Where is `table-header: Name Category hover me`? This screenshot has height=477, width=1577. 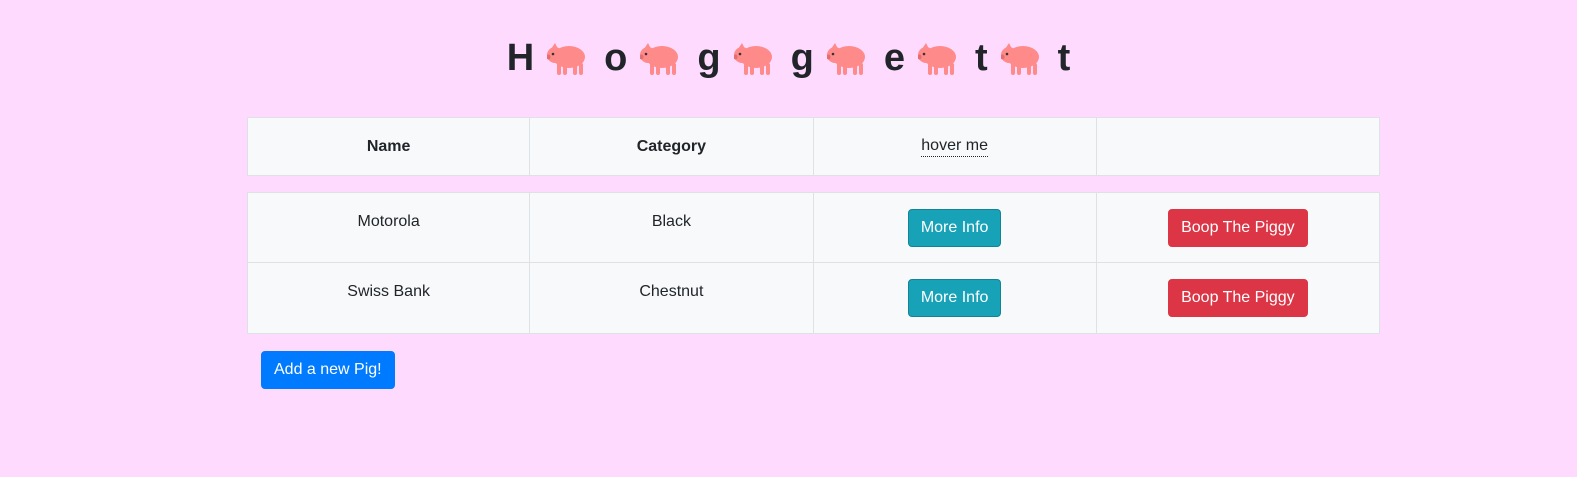
table-header: Name Category hover me is located at coordinates (813, 146).